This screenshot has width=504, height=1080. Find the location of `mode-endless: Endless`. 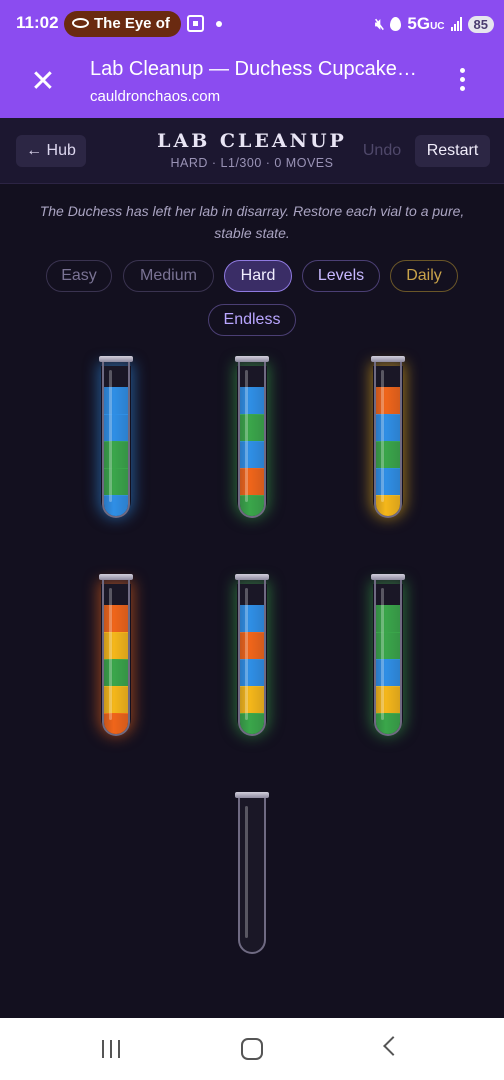

mode-endless: Endless is located at coordinates (252, 320).